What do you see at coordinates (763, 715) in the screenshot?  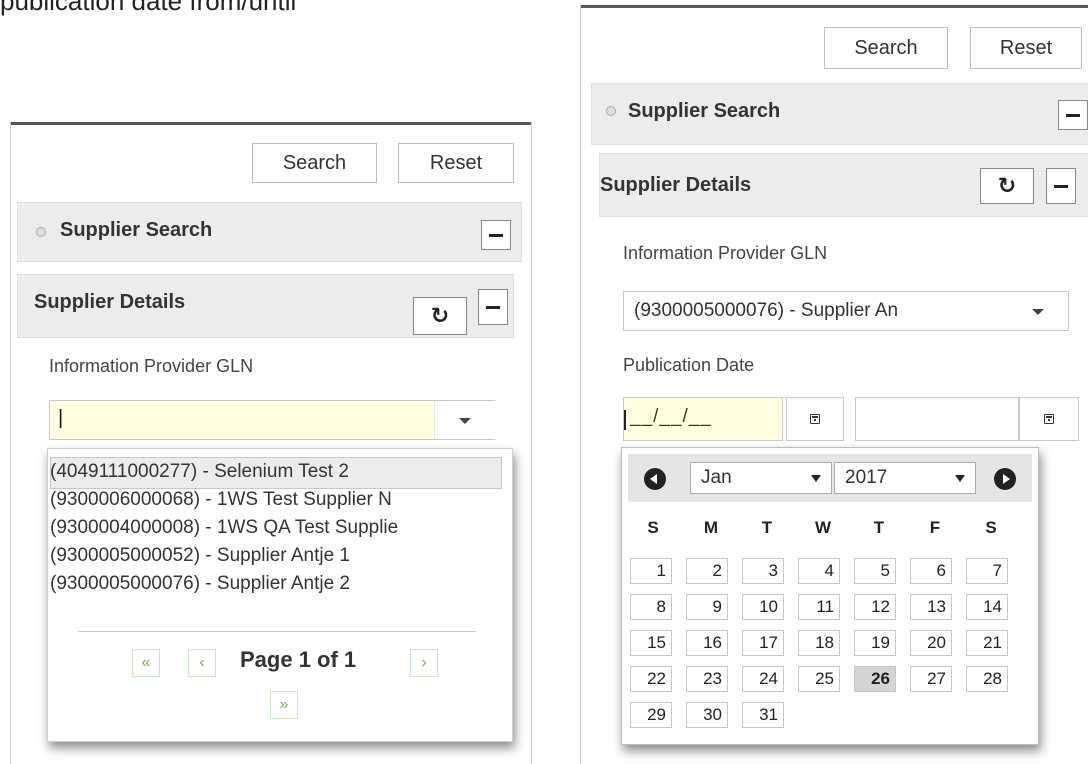 I see `day-cell: 31` at bounding box center [763, 715].